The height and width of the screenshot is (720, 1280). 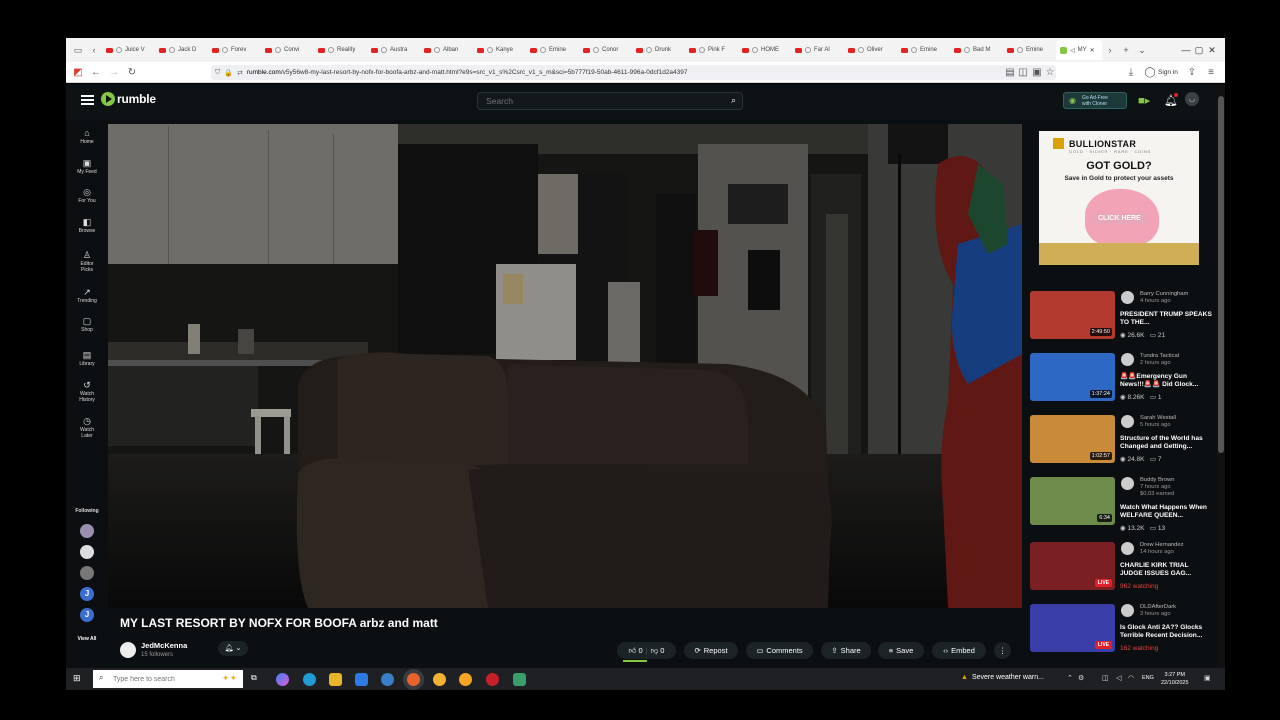 I want to click on search-input, so click(x=601, y=101).